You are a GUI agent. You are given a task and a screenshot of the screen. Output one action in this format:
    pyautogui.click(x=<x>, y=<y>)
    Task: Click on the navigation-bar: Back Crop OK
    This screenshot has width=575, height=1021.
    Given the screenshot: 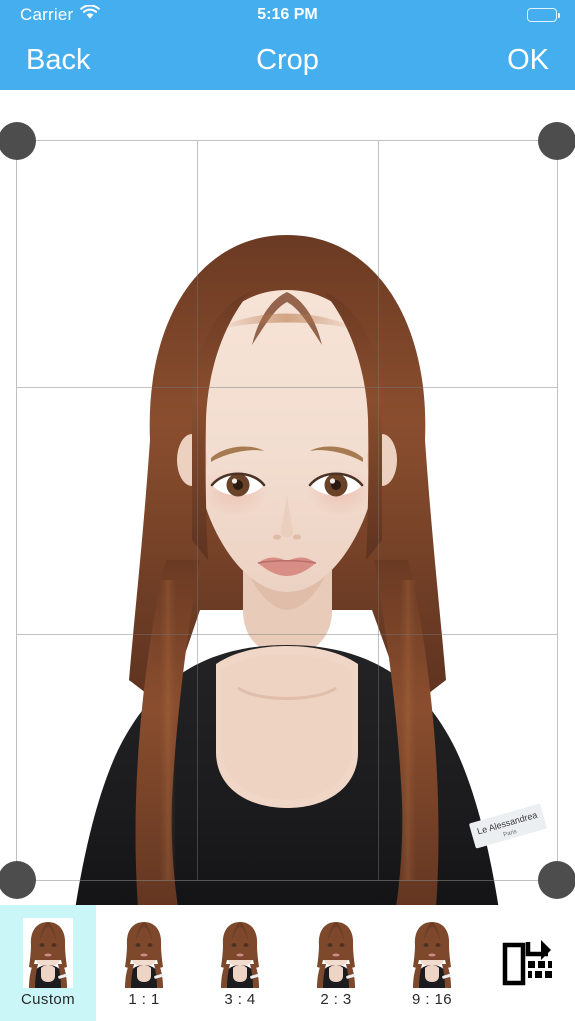 What is the action you would take?
    pyautogui.click(x=287, y=60)
    